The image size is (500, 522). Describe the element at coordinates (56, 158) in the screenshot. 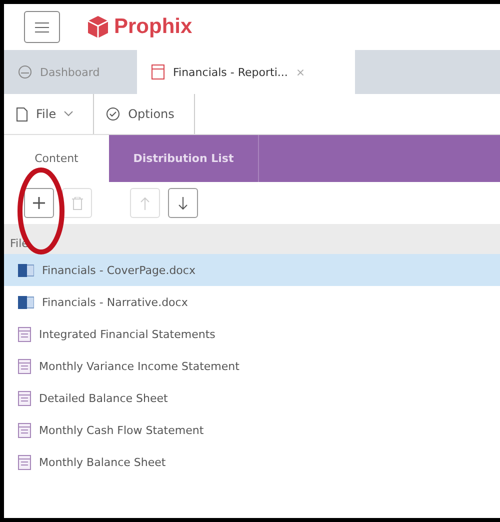

I see `tab: Content` at that location.